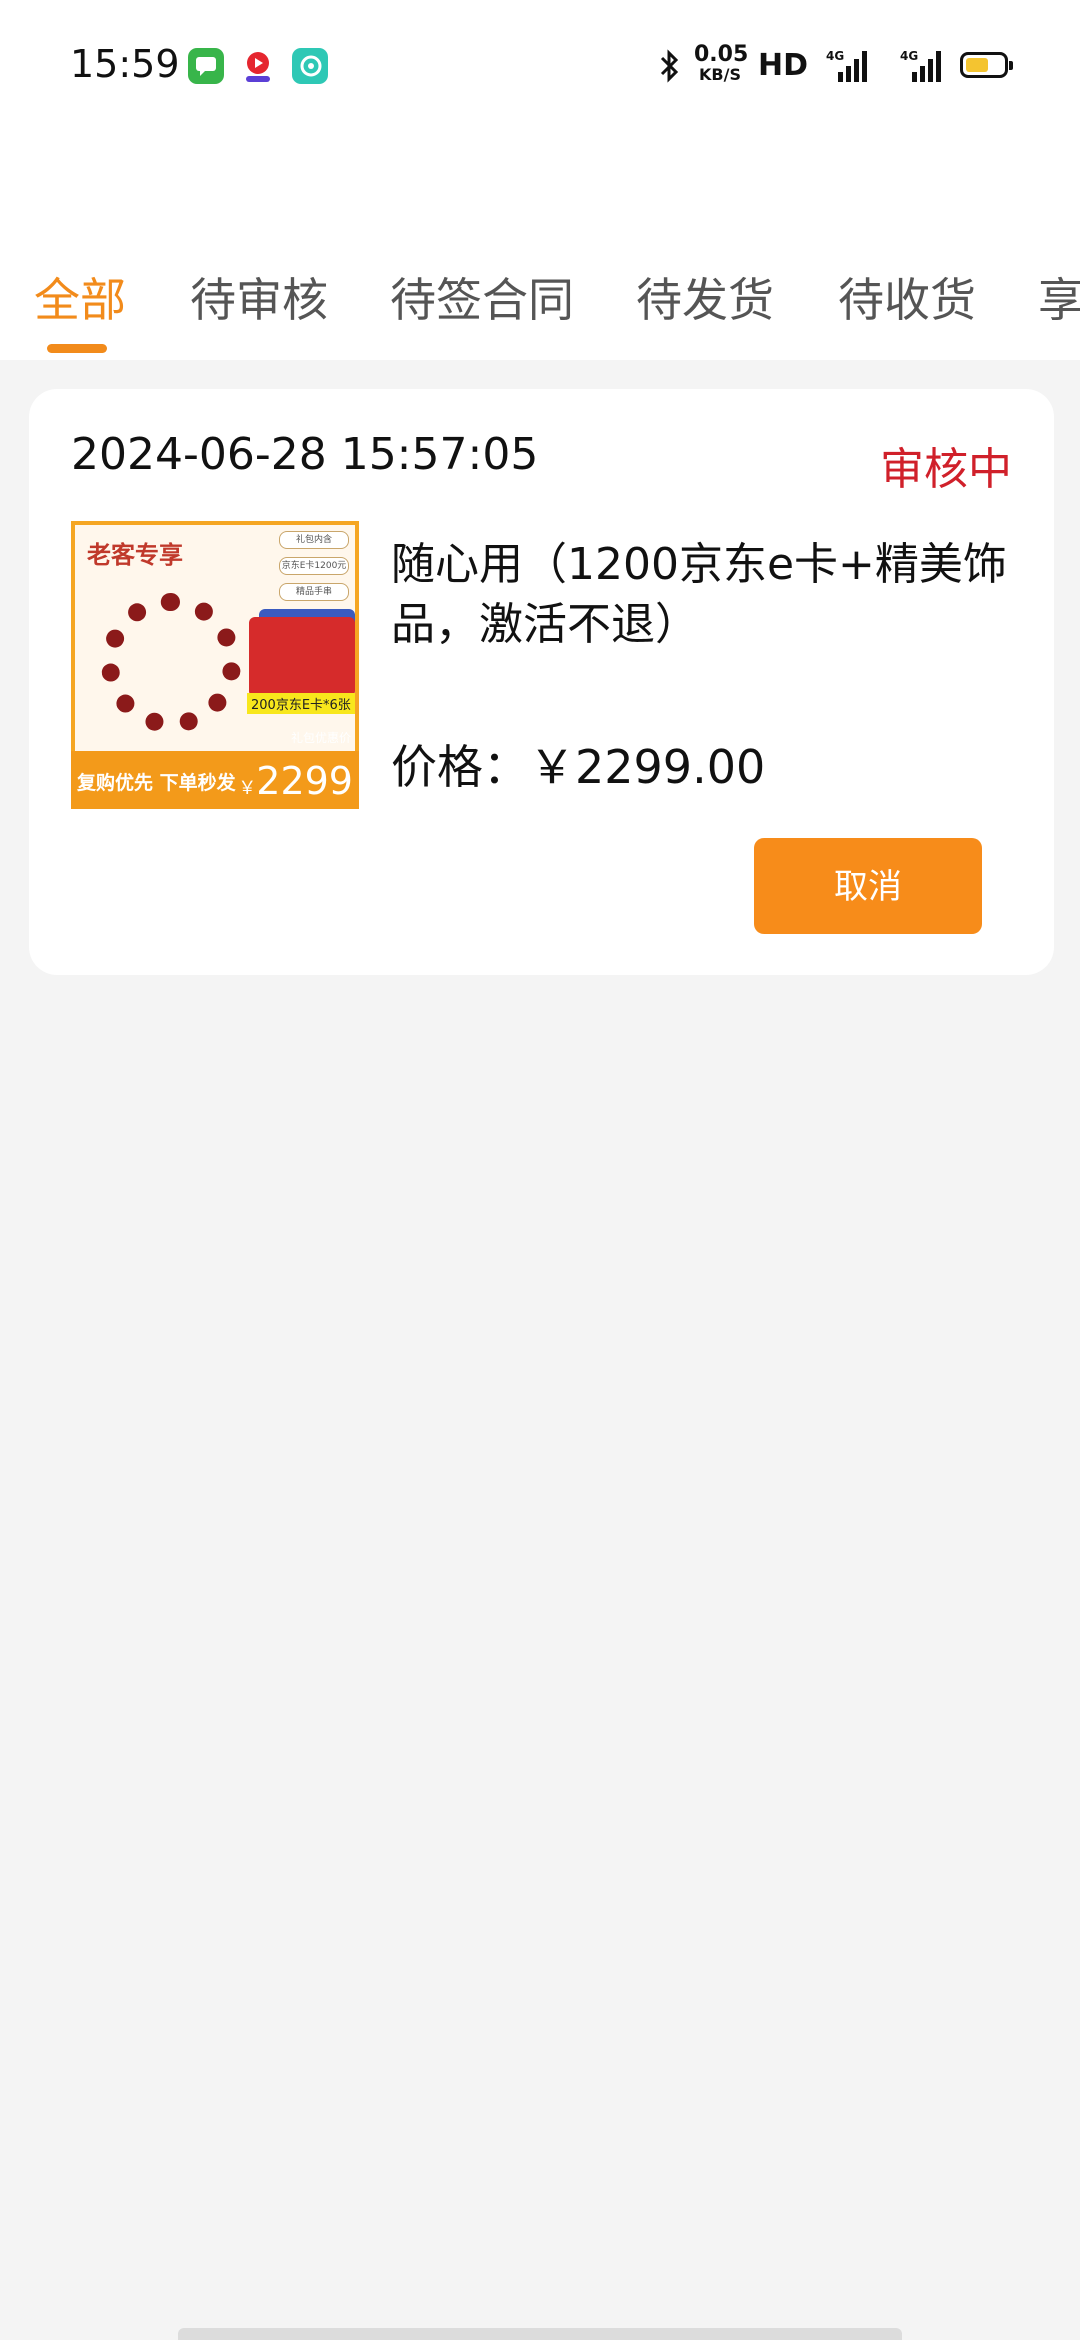 The width and height of the screenshot is (1080, 2340). Describe the element at coordinates (80, 297) in the screenshot. I see `tab-all: 全部` at that location.